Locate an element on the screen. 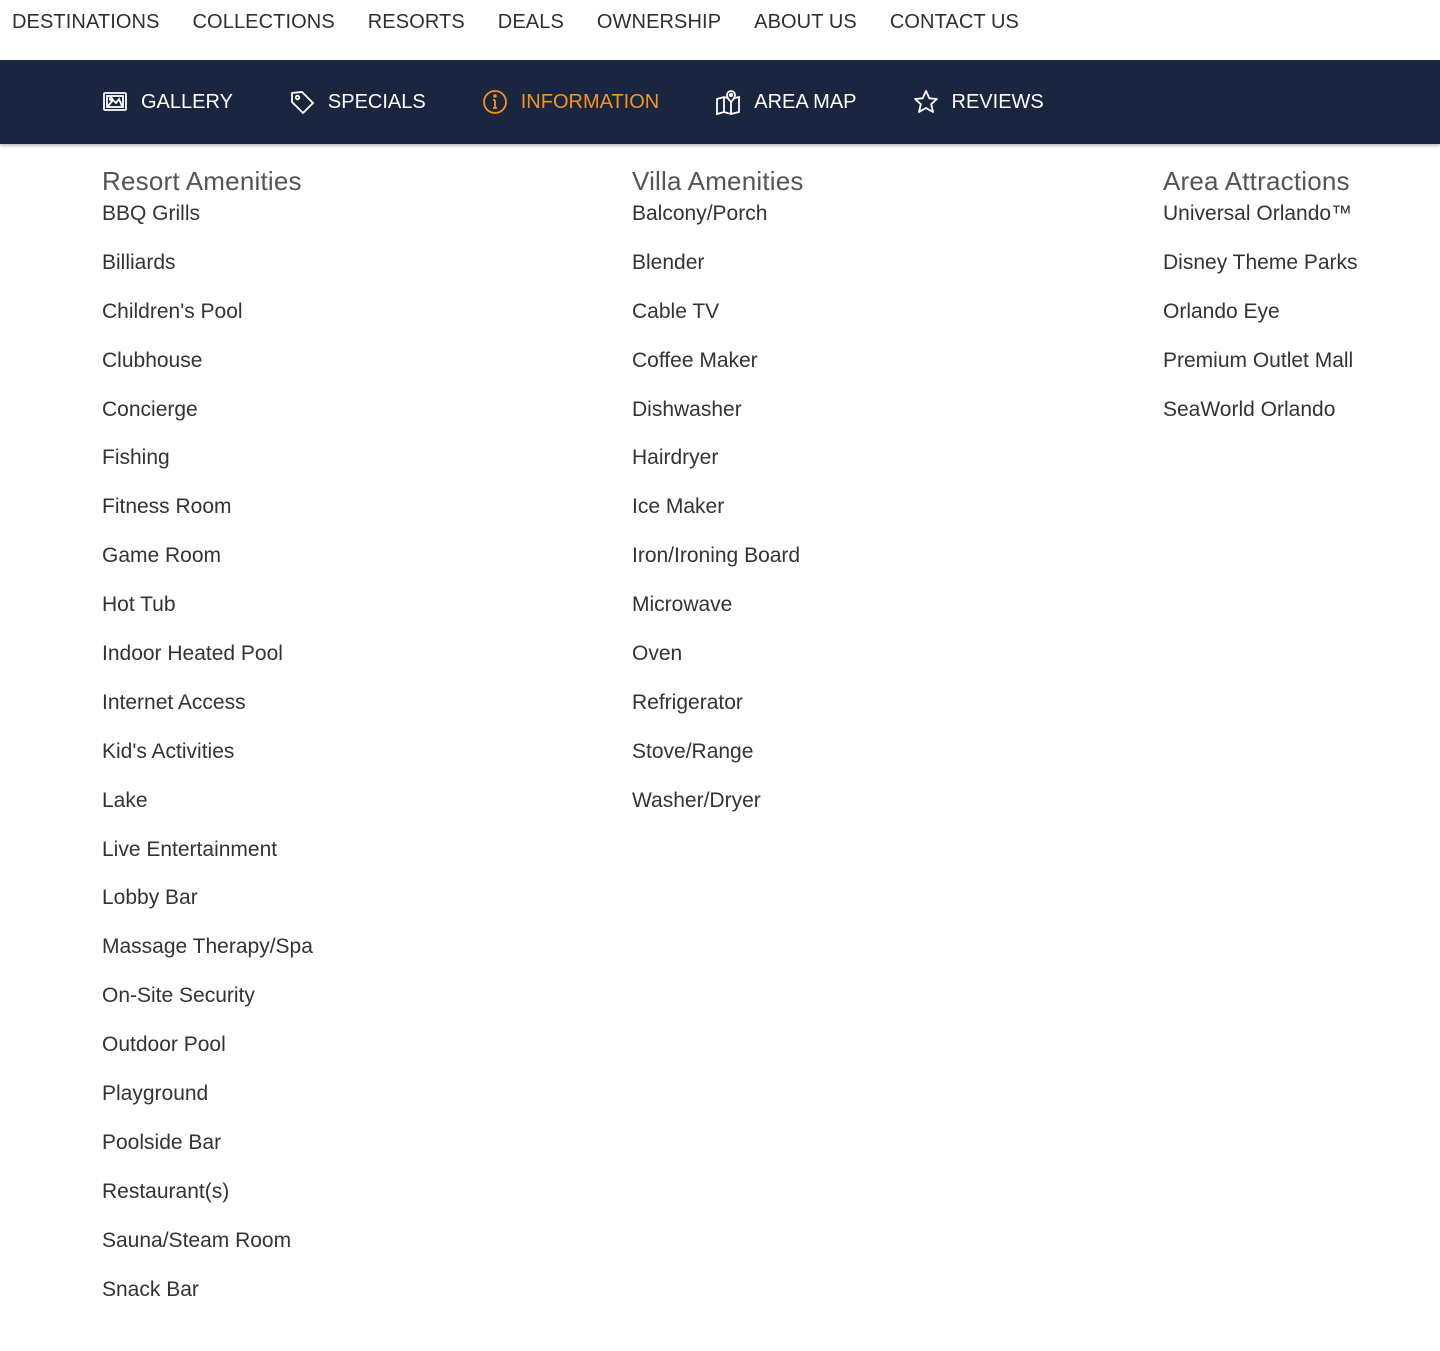 Image resolution: width=1440 pixels, height=1351 pixels. list-item: Playground is located at coordinates (155, 1094).